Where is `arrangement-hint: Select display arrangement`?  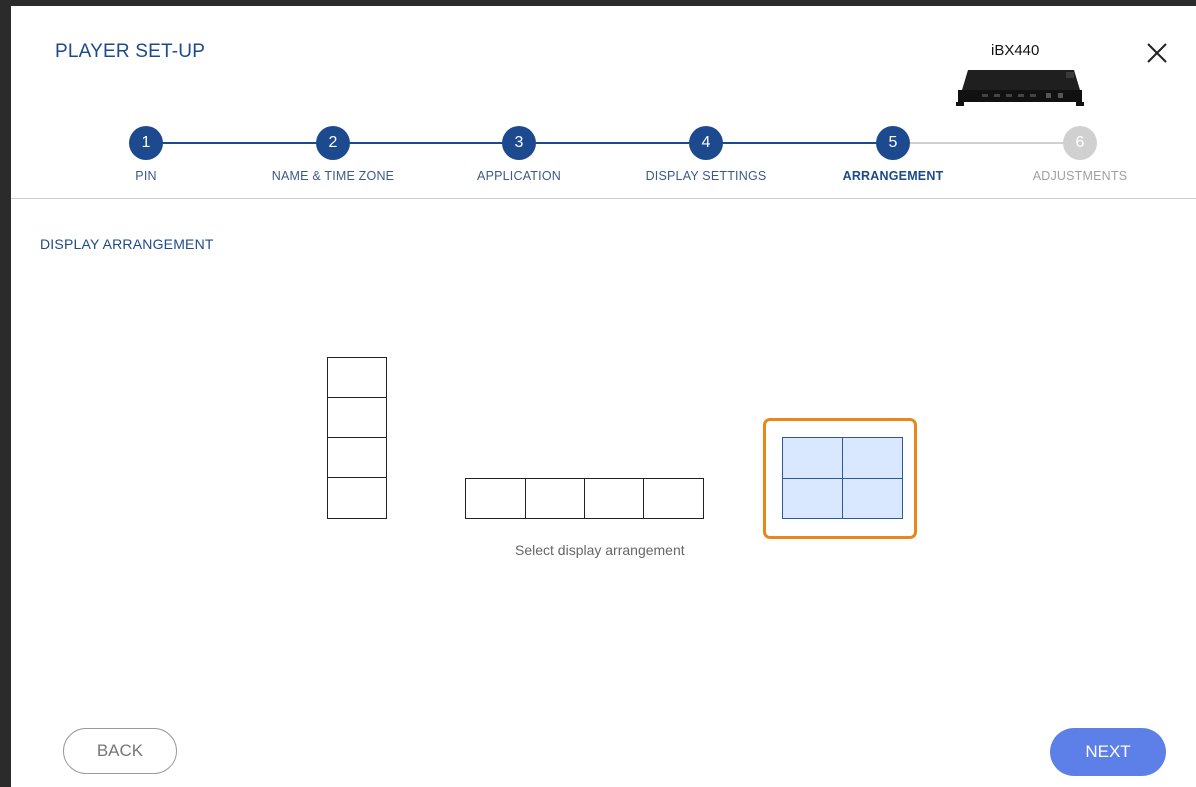 arrangement-hint: Select display arrangement is located at coordinates (600, 550).